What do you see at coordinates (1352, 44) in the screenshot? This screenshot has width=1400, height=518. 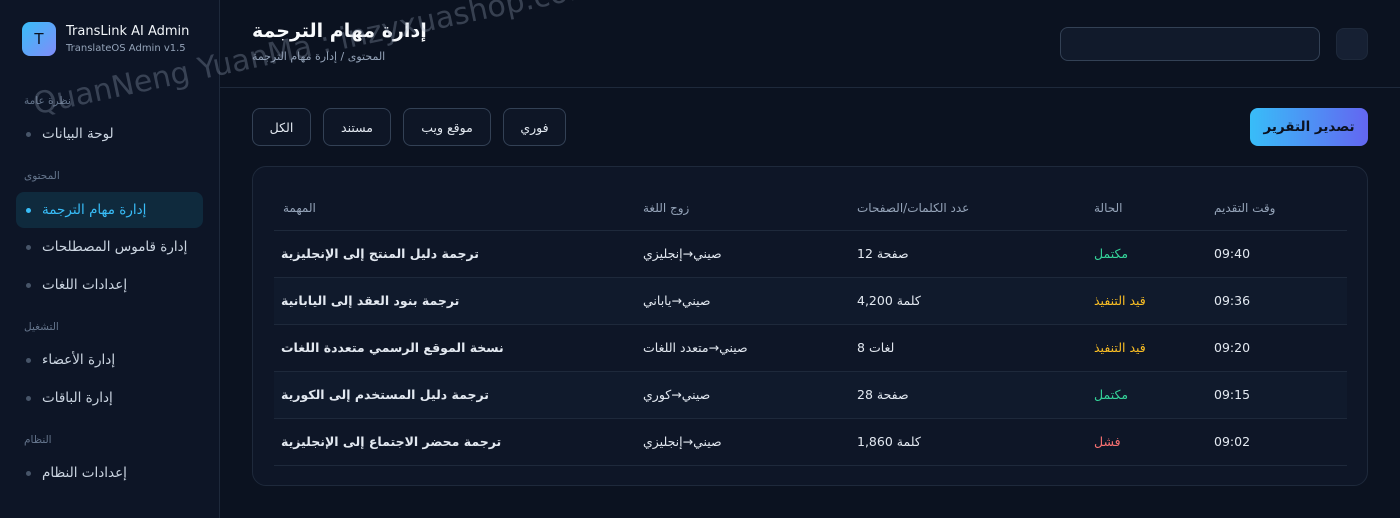 I see `notification-icon` at bounding box center [1352, 44].